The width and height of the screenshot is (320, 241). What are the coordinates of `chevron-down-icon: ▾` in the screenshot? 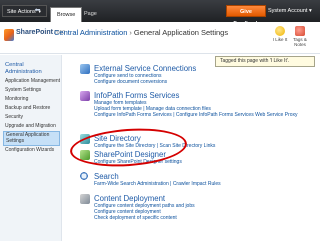 It's located at (310, 11).